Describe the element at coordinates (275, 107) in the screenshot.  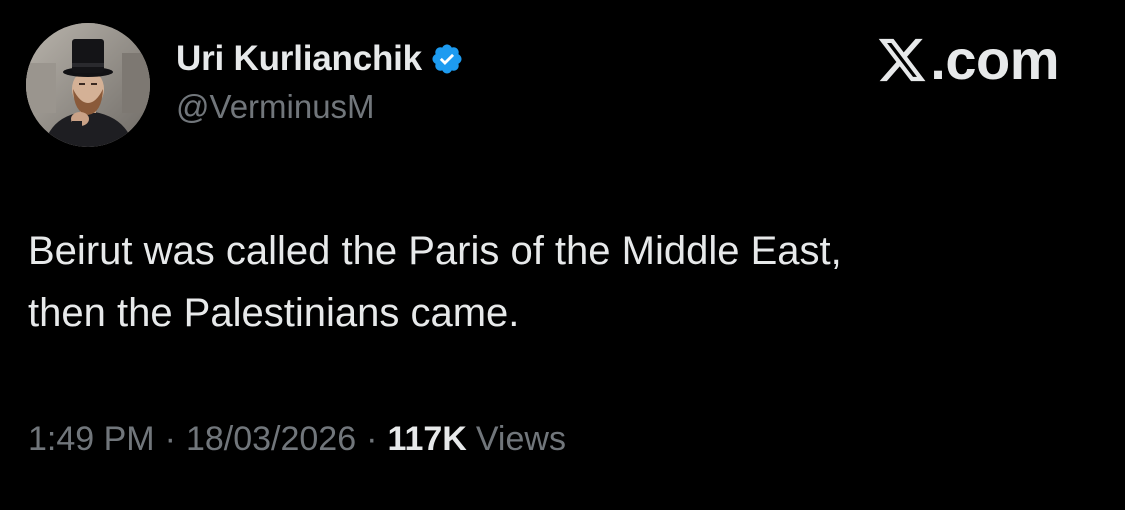
I see `author-handle: @VerminusM` at that location.